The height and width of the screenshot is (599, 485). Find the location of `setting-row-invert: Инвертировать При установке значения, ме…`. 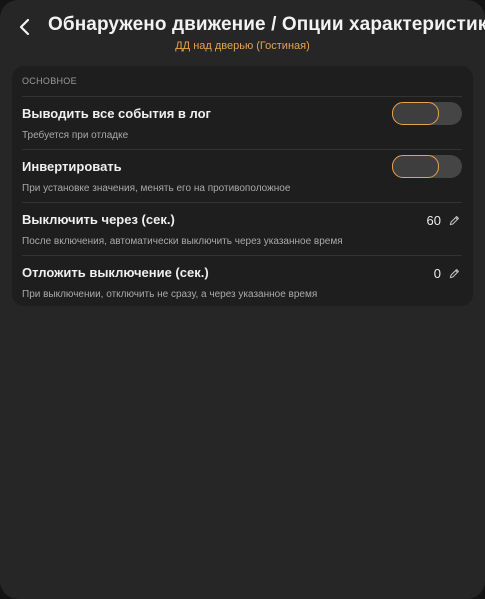

setting-row-invert: Инвертировать При установке значения, ме… is located at coordinates (242, 175).